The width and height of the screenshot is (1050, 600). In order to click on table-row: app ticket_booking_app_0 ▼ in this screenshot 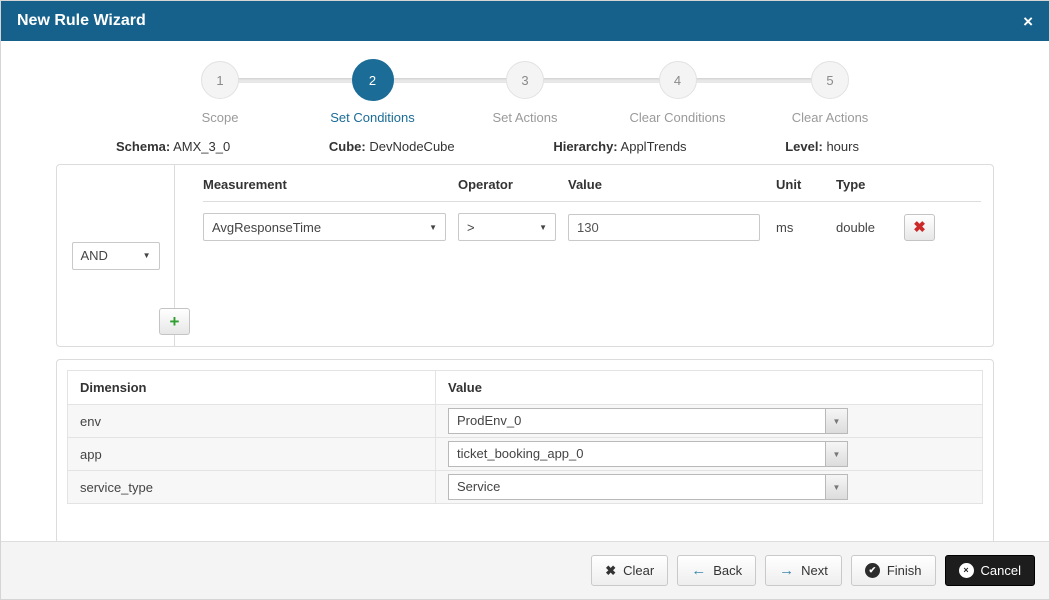, I will do `click(525, 454)`.